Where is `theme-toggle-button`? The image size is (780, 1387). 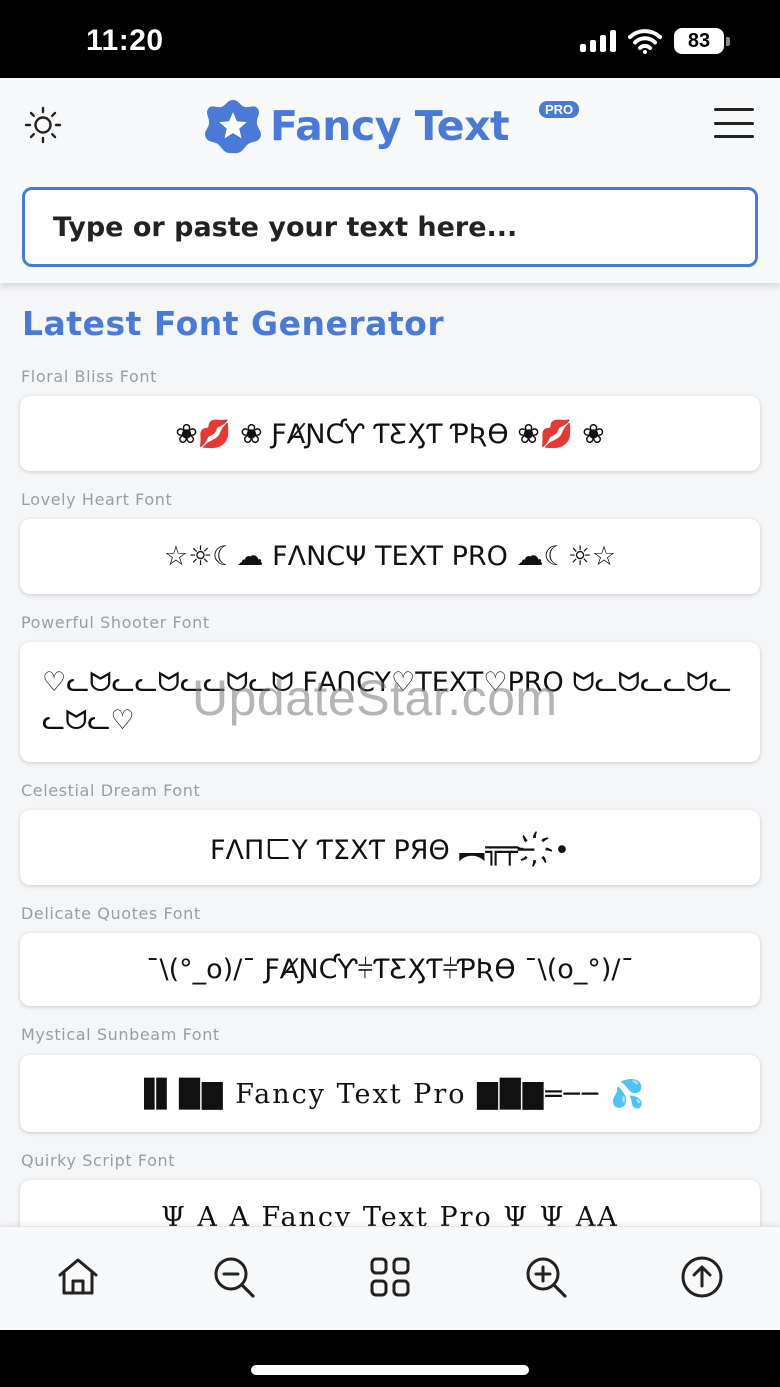
theme-toggle-button is located at coordinates (43, 125).